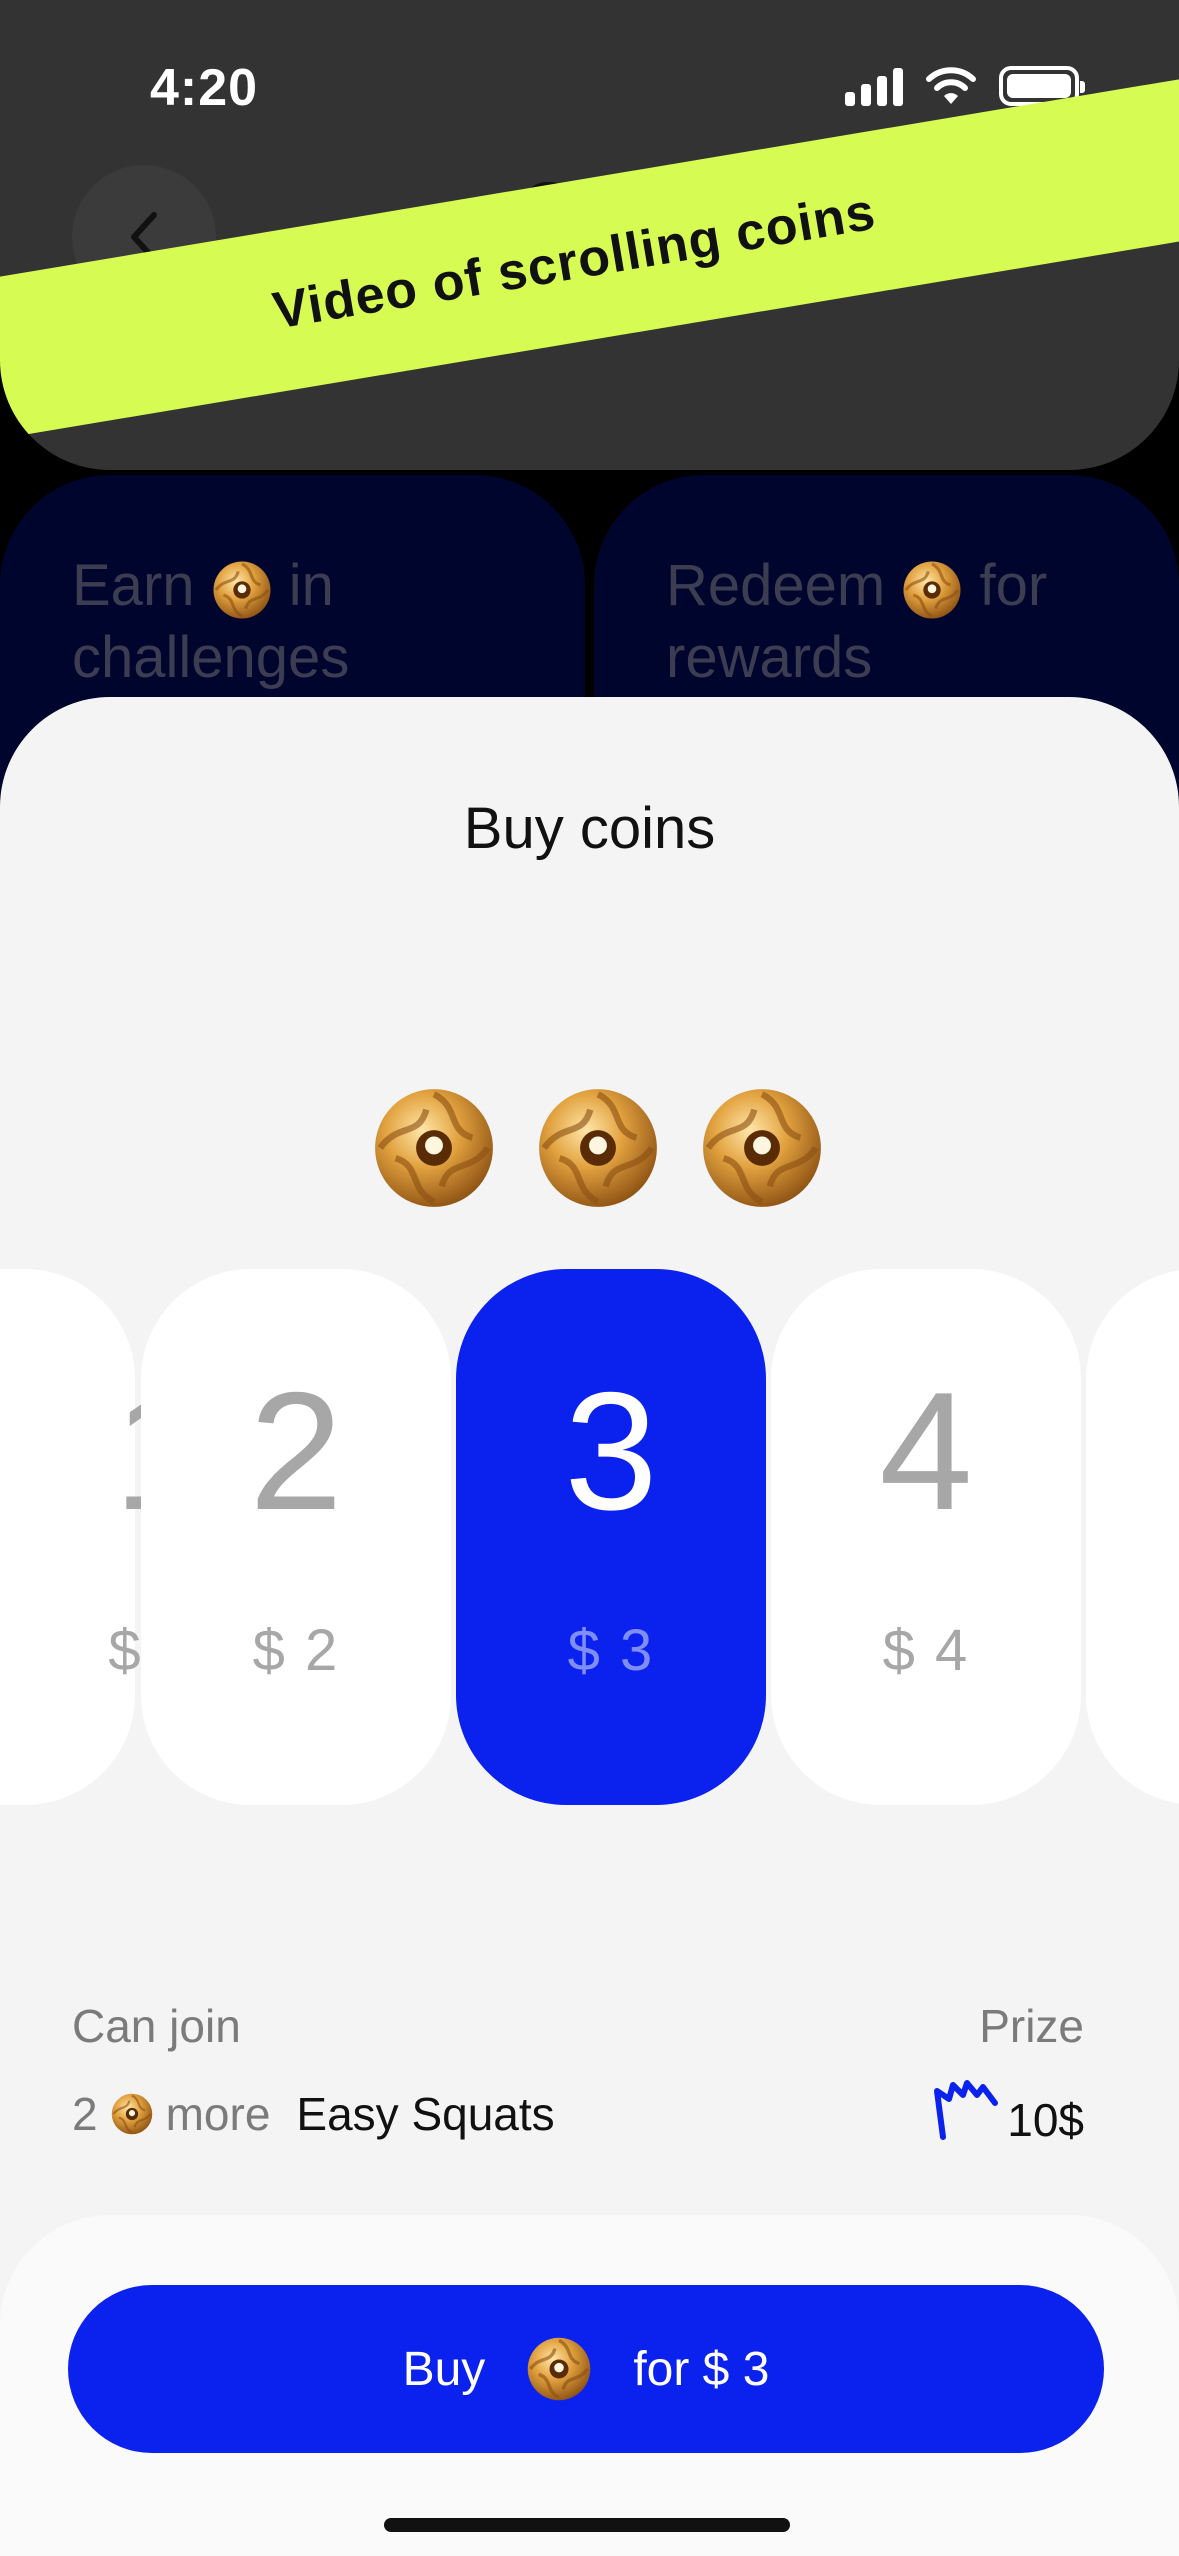  What do you see at coordinates (951, 85) in the screenshot?
I see `wifi-icon` at bounding box center [951, 85].